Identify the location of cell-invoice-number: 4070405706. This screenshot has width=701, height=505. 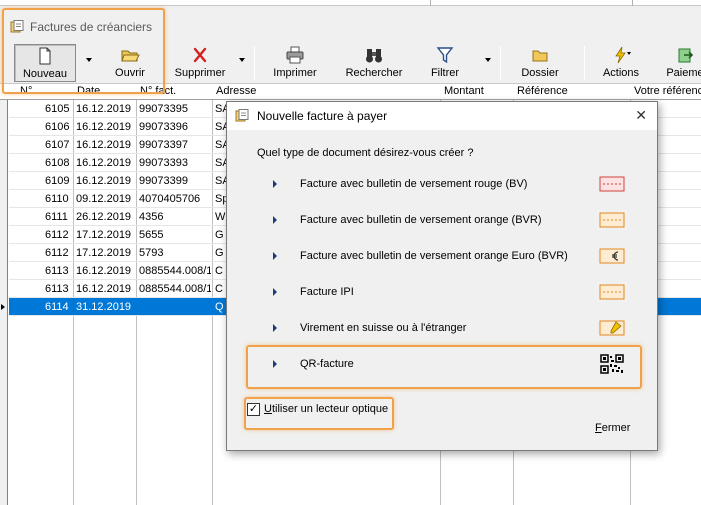
(170, 199).